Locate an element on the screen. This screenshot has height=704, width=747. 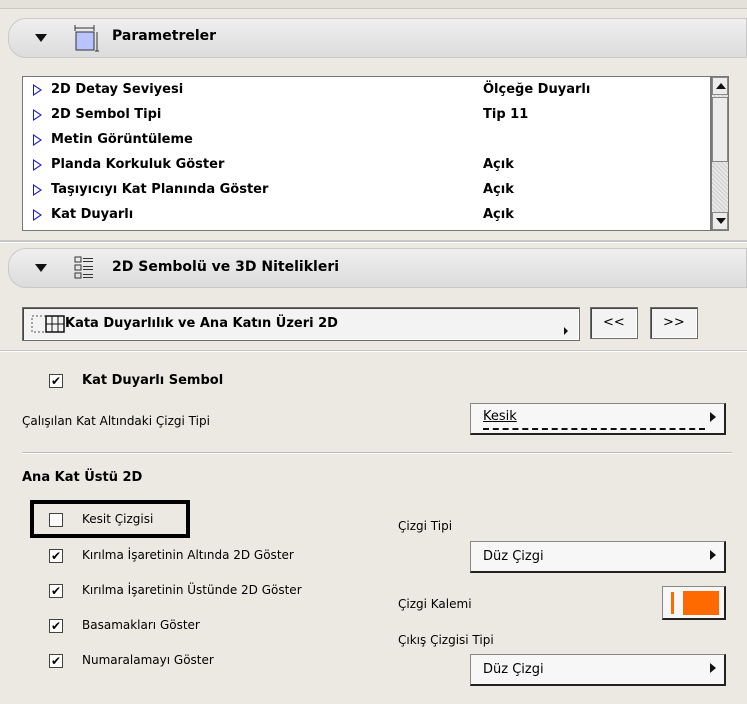
param-name: 2D Sembol Tipi is located at coordinates (106, 114).